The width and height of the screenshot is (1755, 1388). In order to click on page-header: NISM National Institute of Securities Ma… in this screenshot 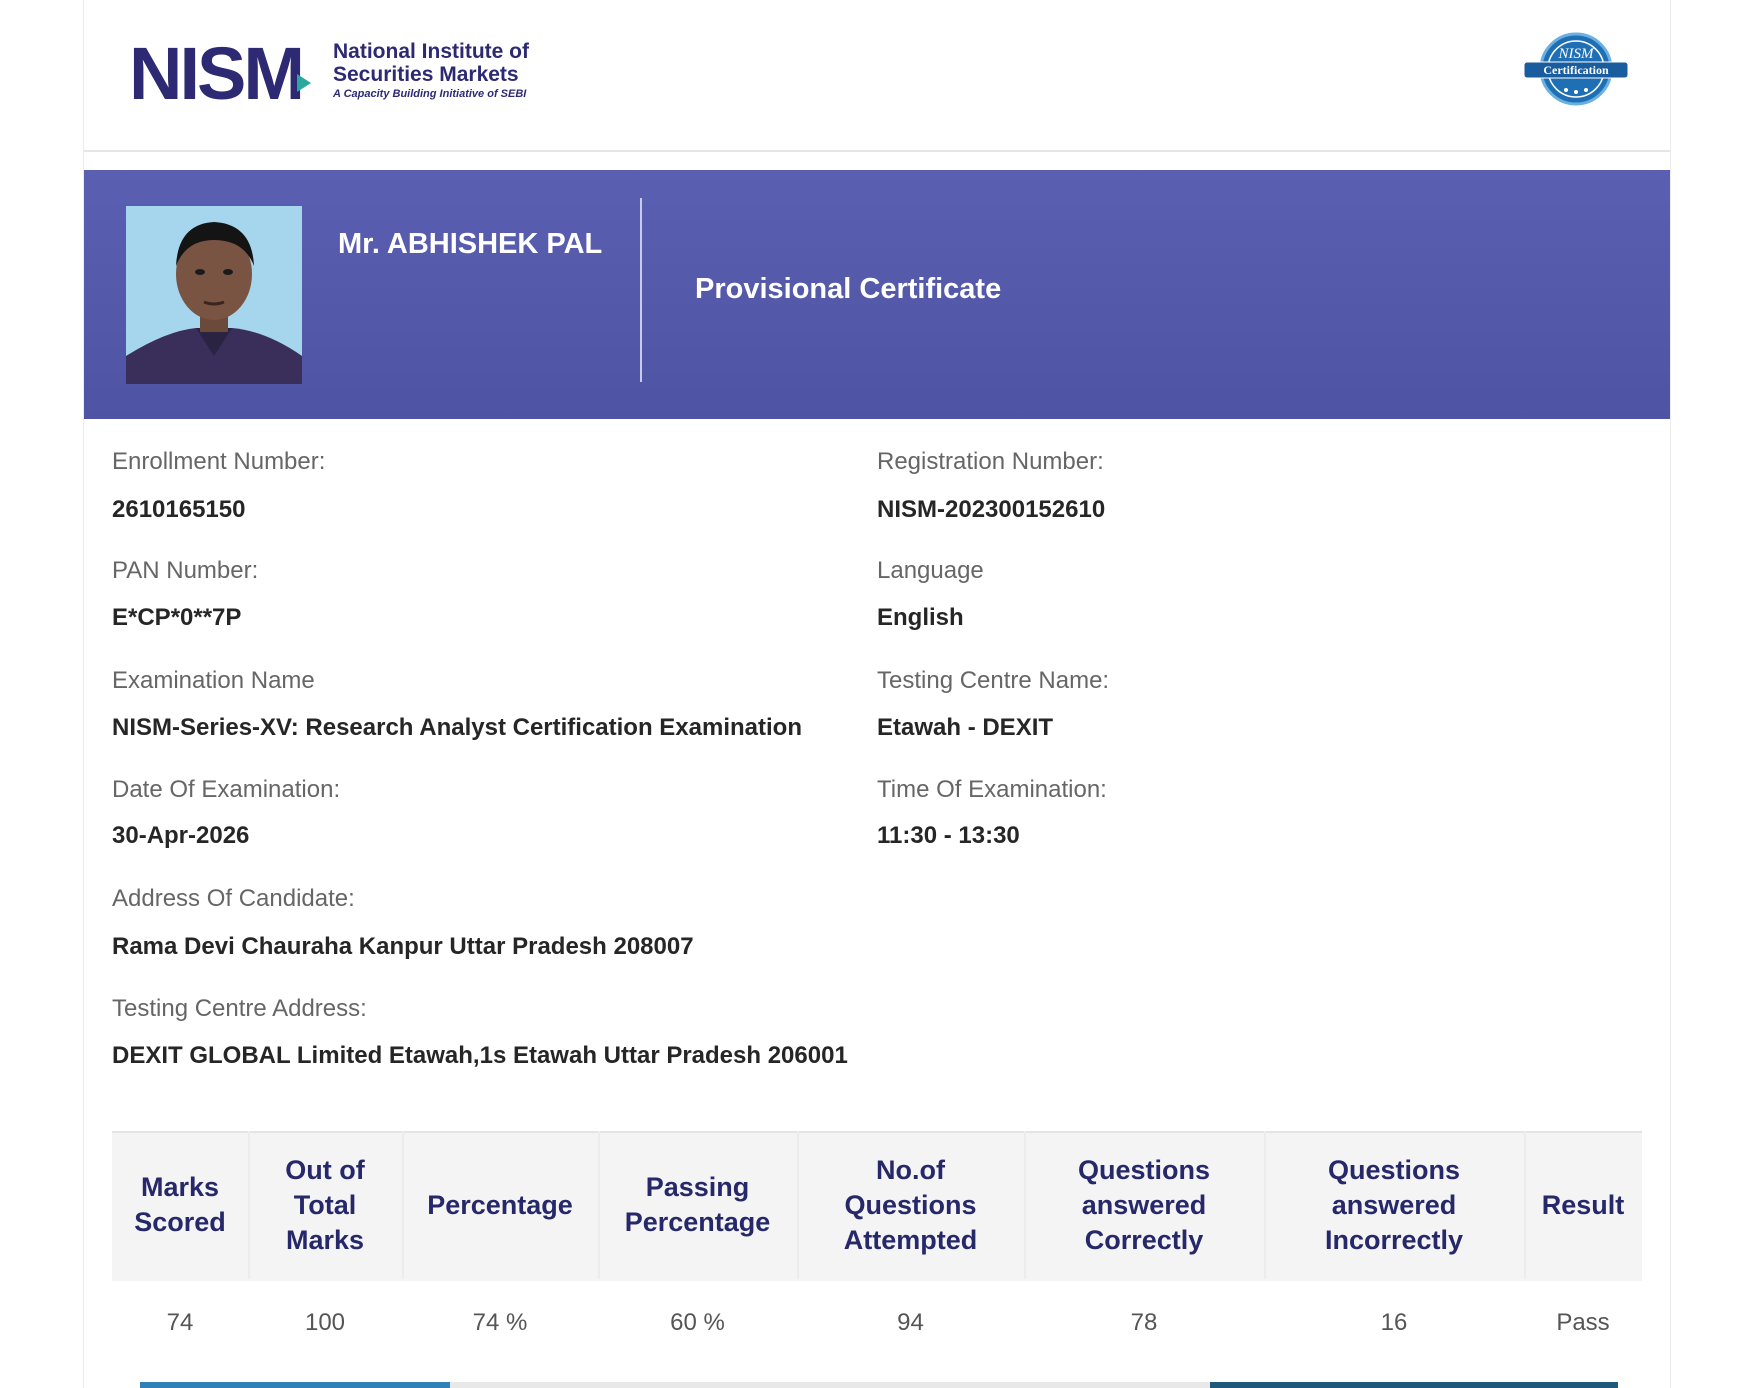, I will do `click(877, 76)`.